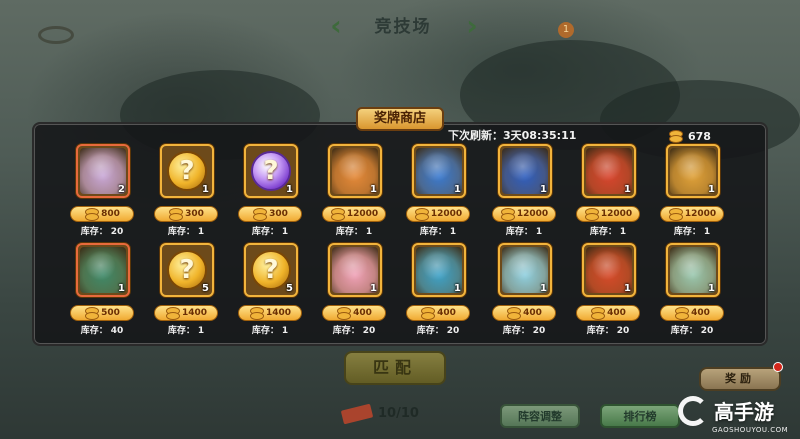 Image resolution: width=800 pixels, height=439 pixels. Describe the element at coordinates (102, 192) in the screenshot. I see `shop-item: 2 800 库存： 20` at that location.